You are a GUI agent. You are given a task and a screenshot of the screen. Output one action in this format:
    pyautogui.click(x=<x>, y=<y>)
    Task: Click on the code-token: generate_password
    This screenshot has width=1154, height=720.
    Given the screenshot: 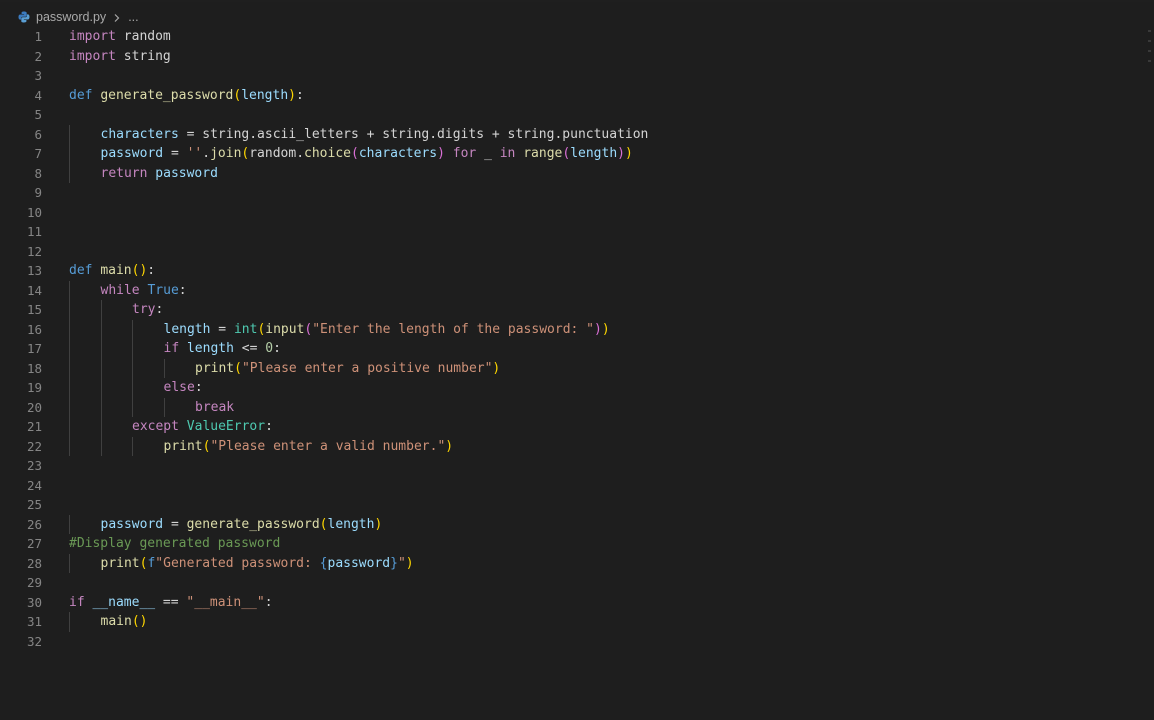 What is the action you would take?
    pyautogui.click(x=167, y=95)
    